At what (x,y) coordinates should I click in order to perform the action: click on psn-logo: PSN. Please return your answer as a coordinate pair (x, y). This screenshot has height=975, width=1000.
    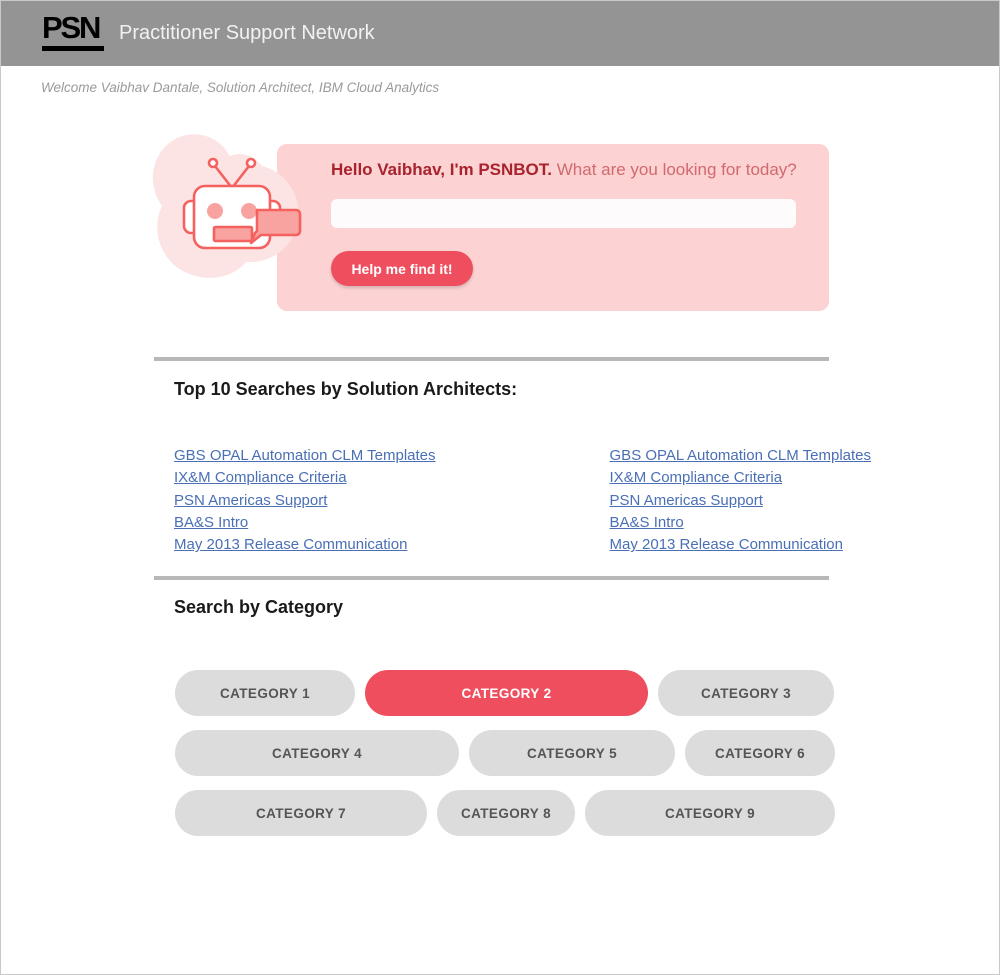
    Looking at the image, I should click on (73, 31).